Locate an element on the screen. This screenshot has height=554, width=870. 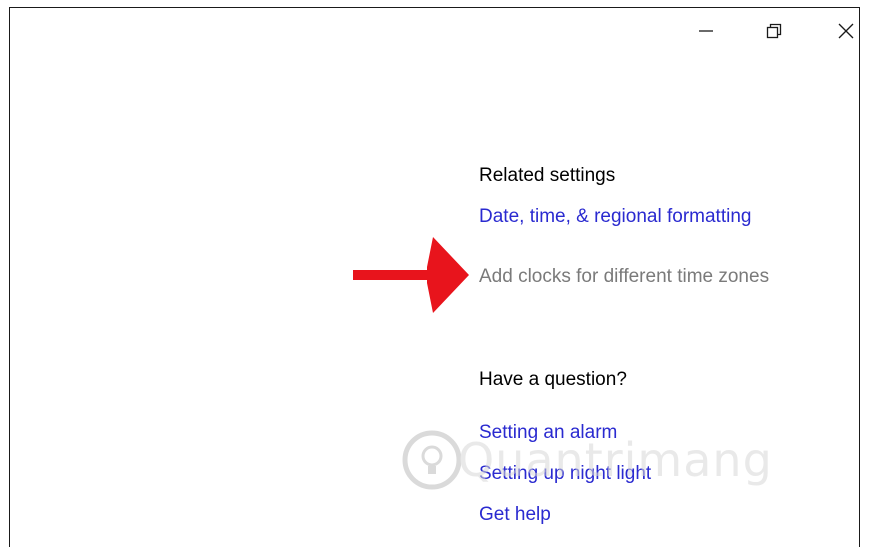
minimize-button is located at coordinates (706, 31).